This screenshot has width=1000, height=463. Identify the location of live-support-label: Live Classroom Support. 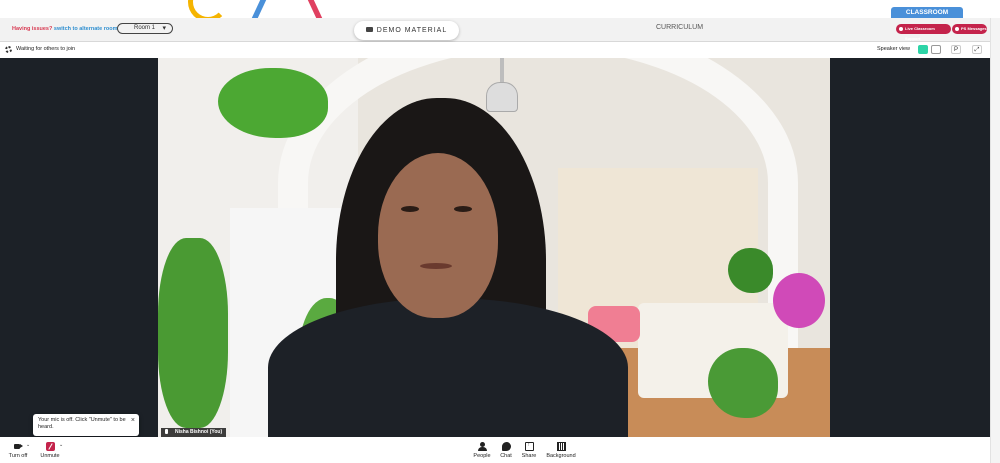
(920, 33).